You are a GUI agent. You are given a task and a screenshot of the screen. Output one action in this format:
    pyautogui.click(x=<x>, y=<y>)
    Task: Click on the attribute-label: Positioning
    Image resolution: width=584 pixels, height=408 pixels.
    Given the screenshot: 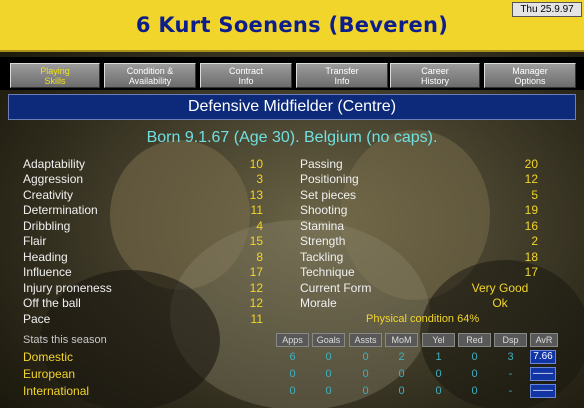 What is the action you would take?
    pyautogui.click(x=329, y=179)
    